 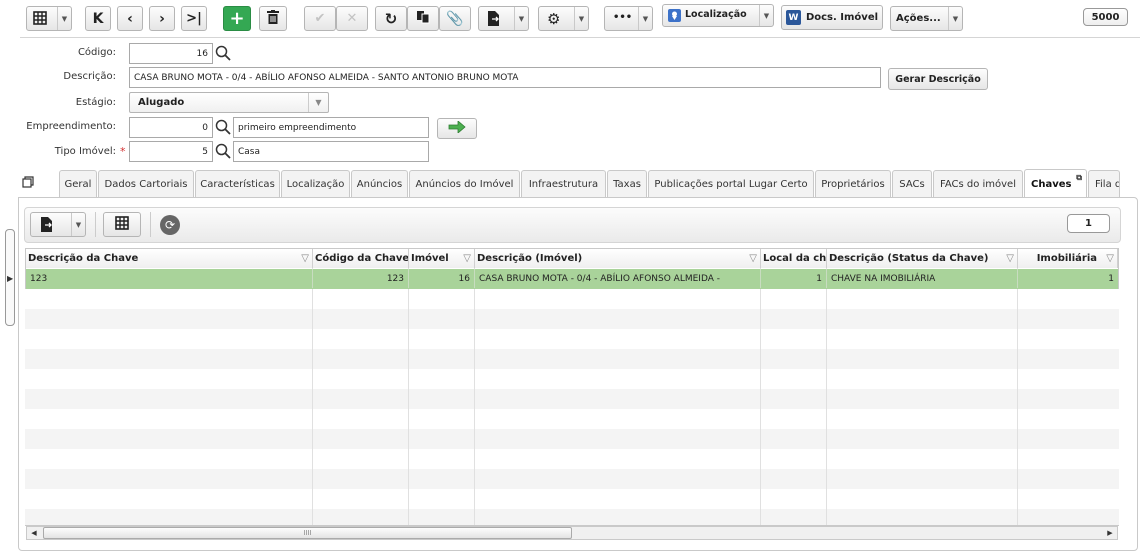 I want to click on column-header-descricao-imovel: Descrição (Imóvel) ▽, so click(x=618, y=258).